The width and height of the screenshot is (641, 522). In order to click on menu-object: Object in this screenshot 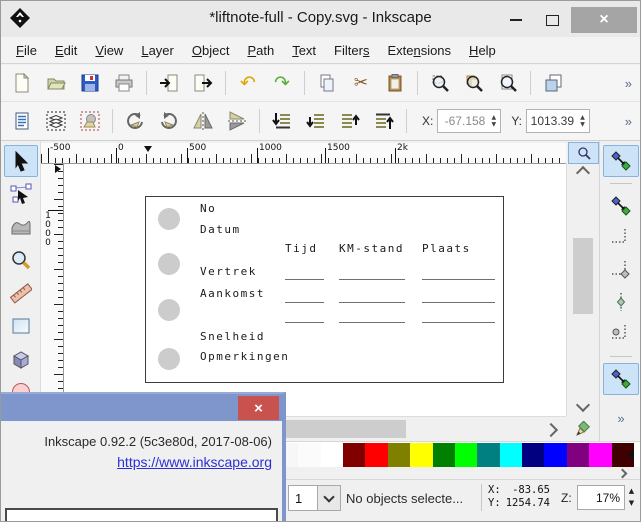, I will do `click(211, 50)`.